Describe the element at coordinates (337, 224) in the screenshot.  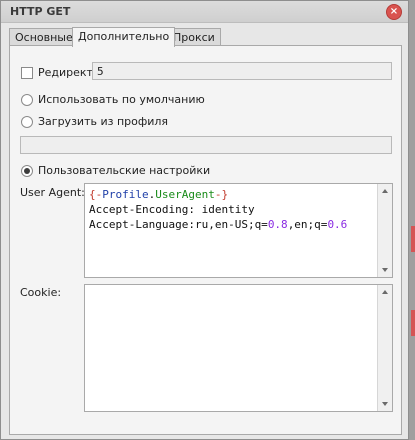
I see `user-agent-token: 0.6` at that location.